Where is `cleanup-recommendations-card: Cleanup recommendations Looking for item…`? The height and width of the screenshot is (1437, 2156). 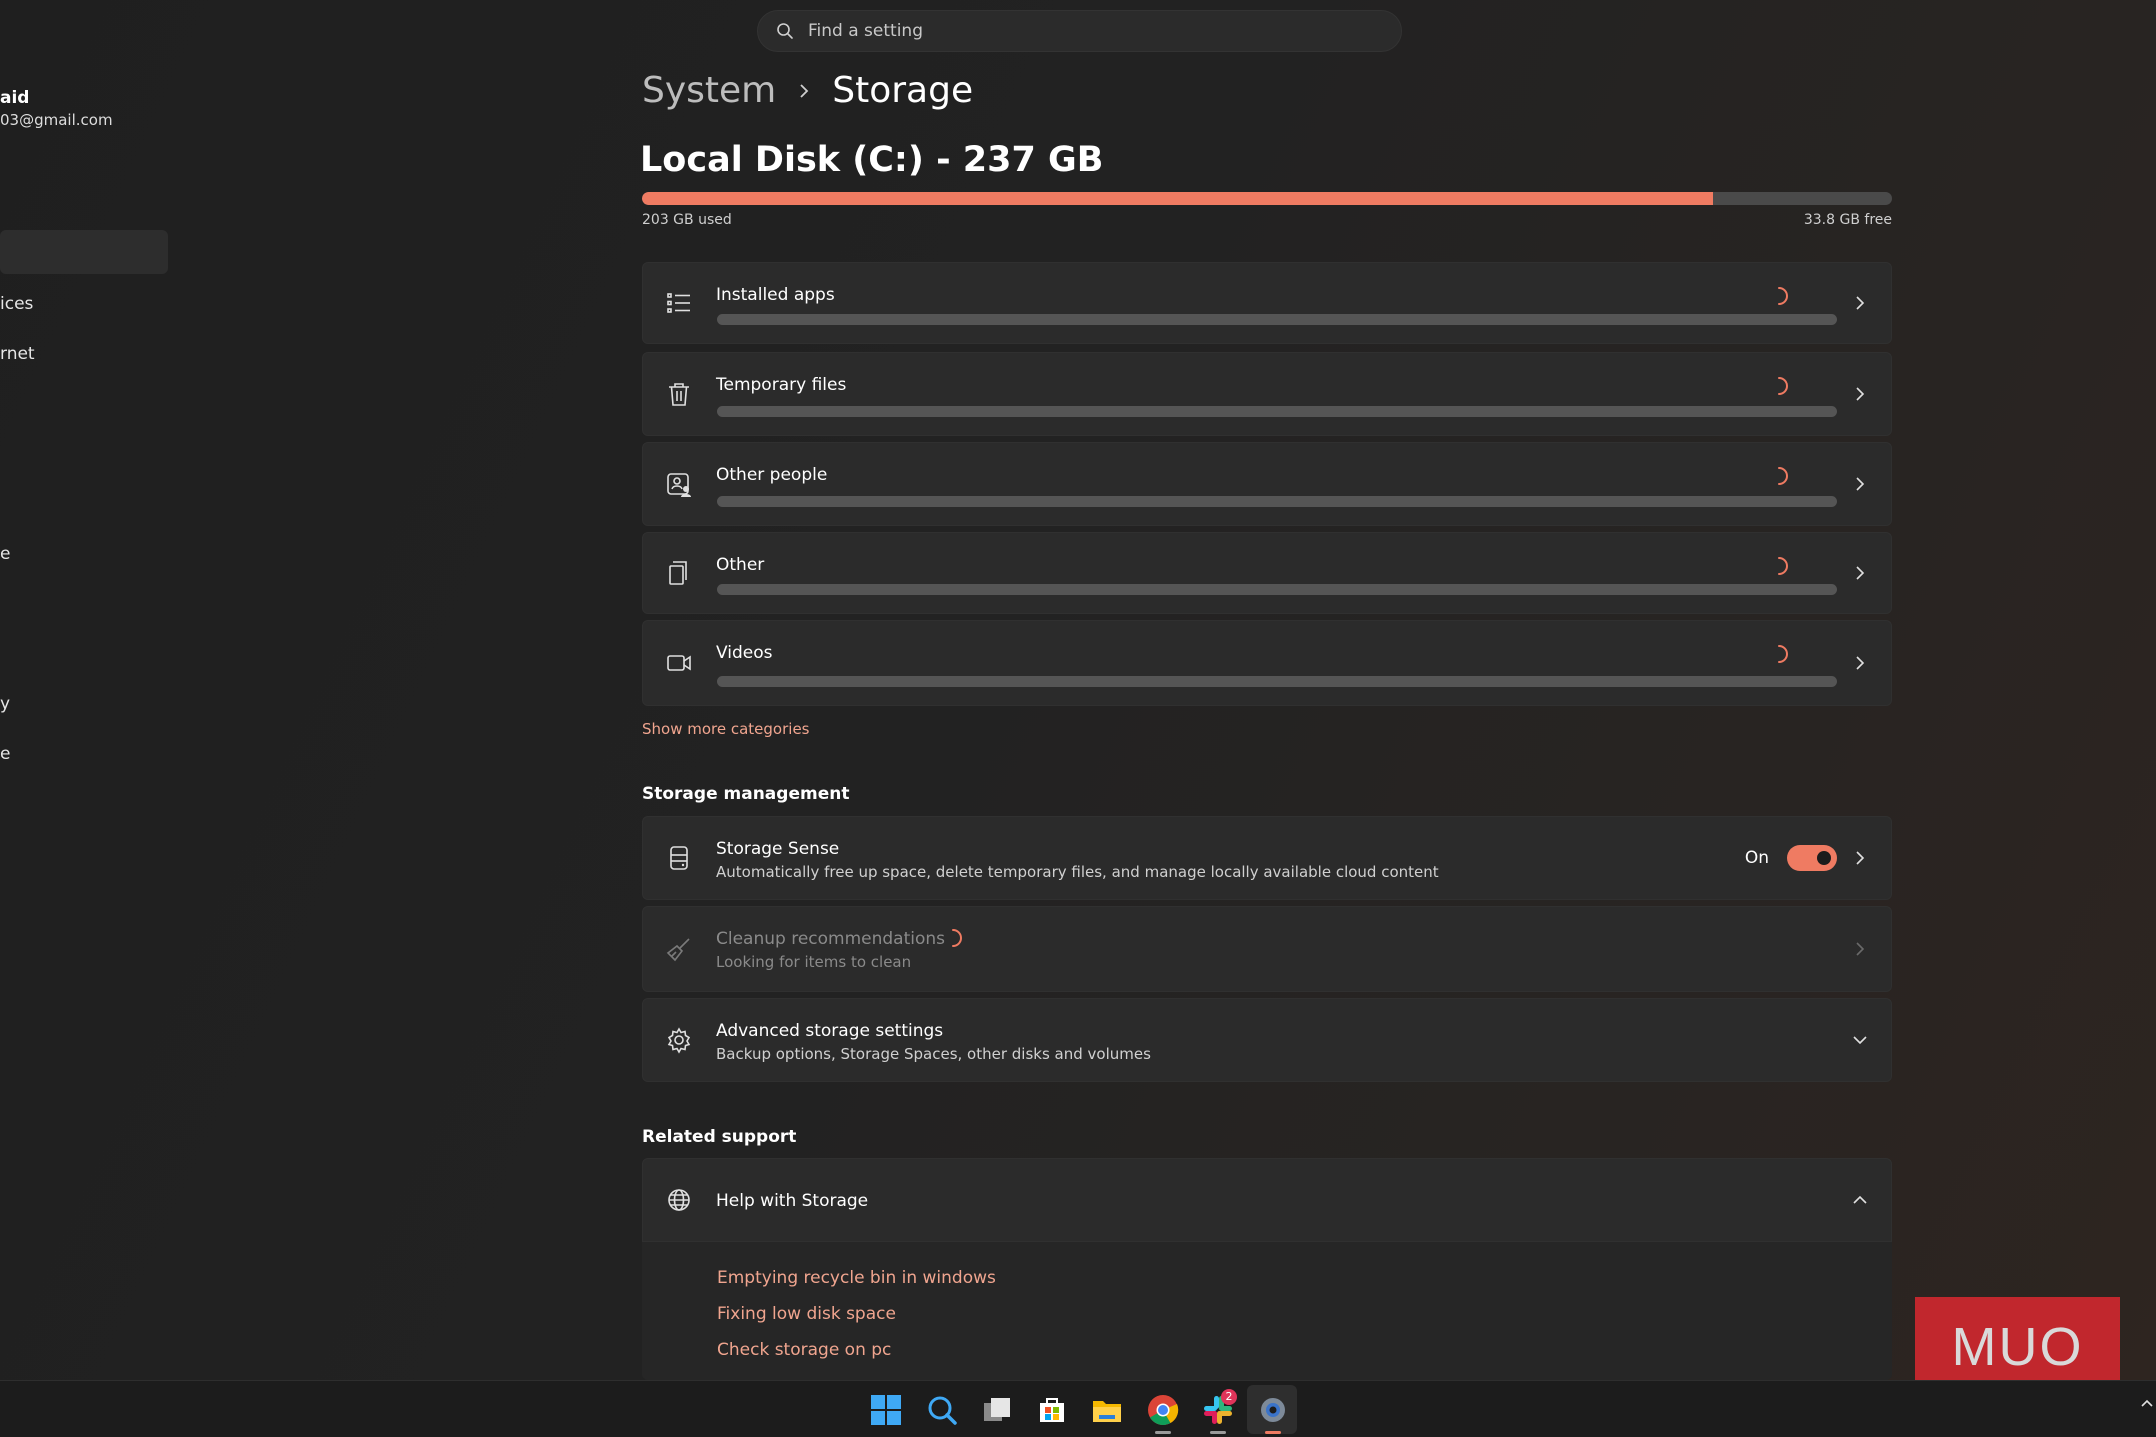 cleanup-recommendations-card: Cleanup recommendations Looking for item… is located at coordinates (1267, 949).